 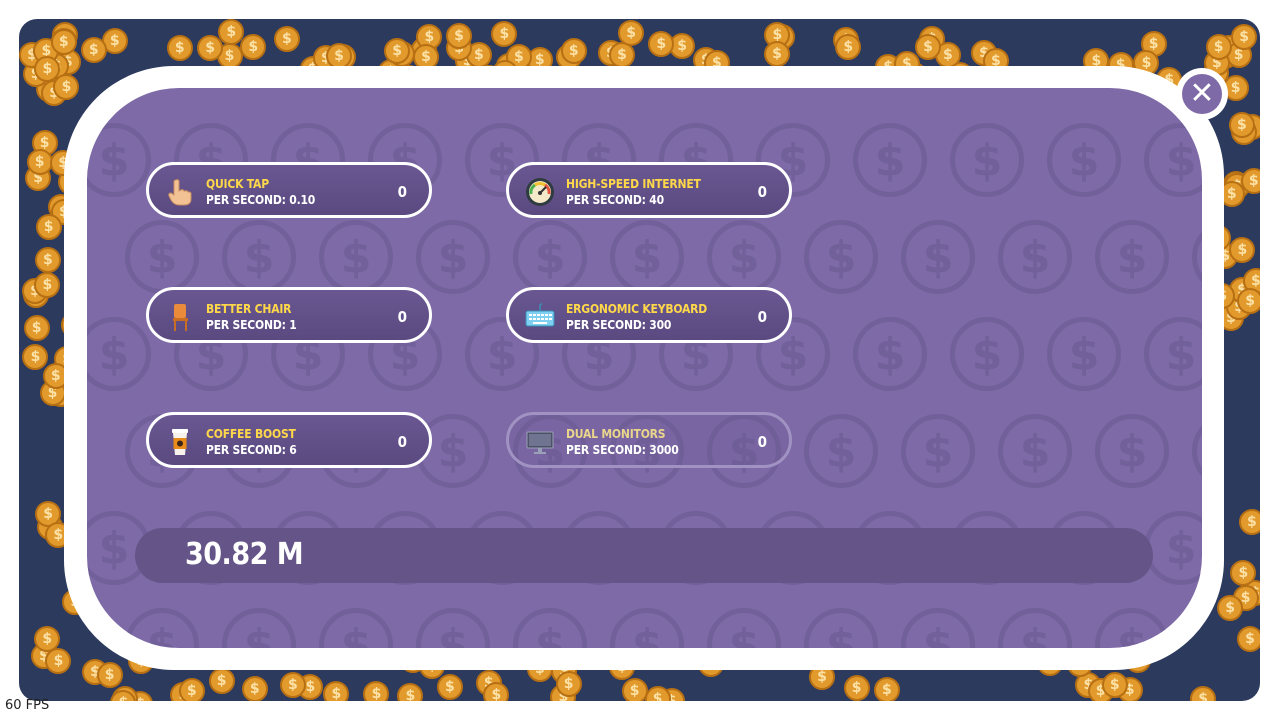 I want to click on upgrade-rate: PER SECOND: 0.10, so click(x=261, y=200).